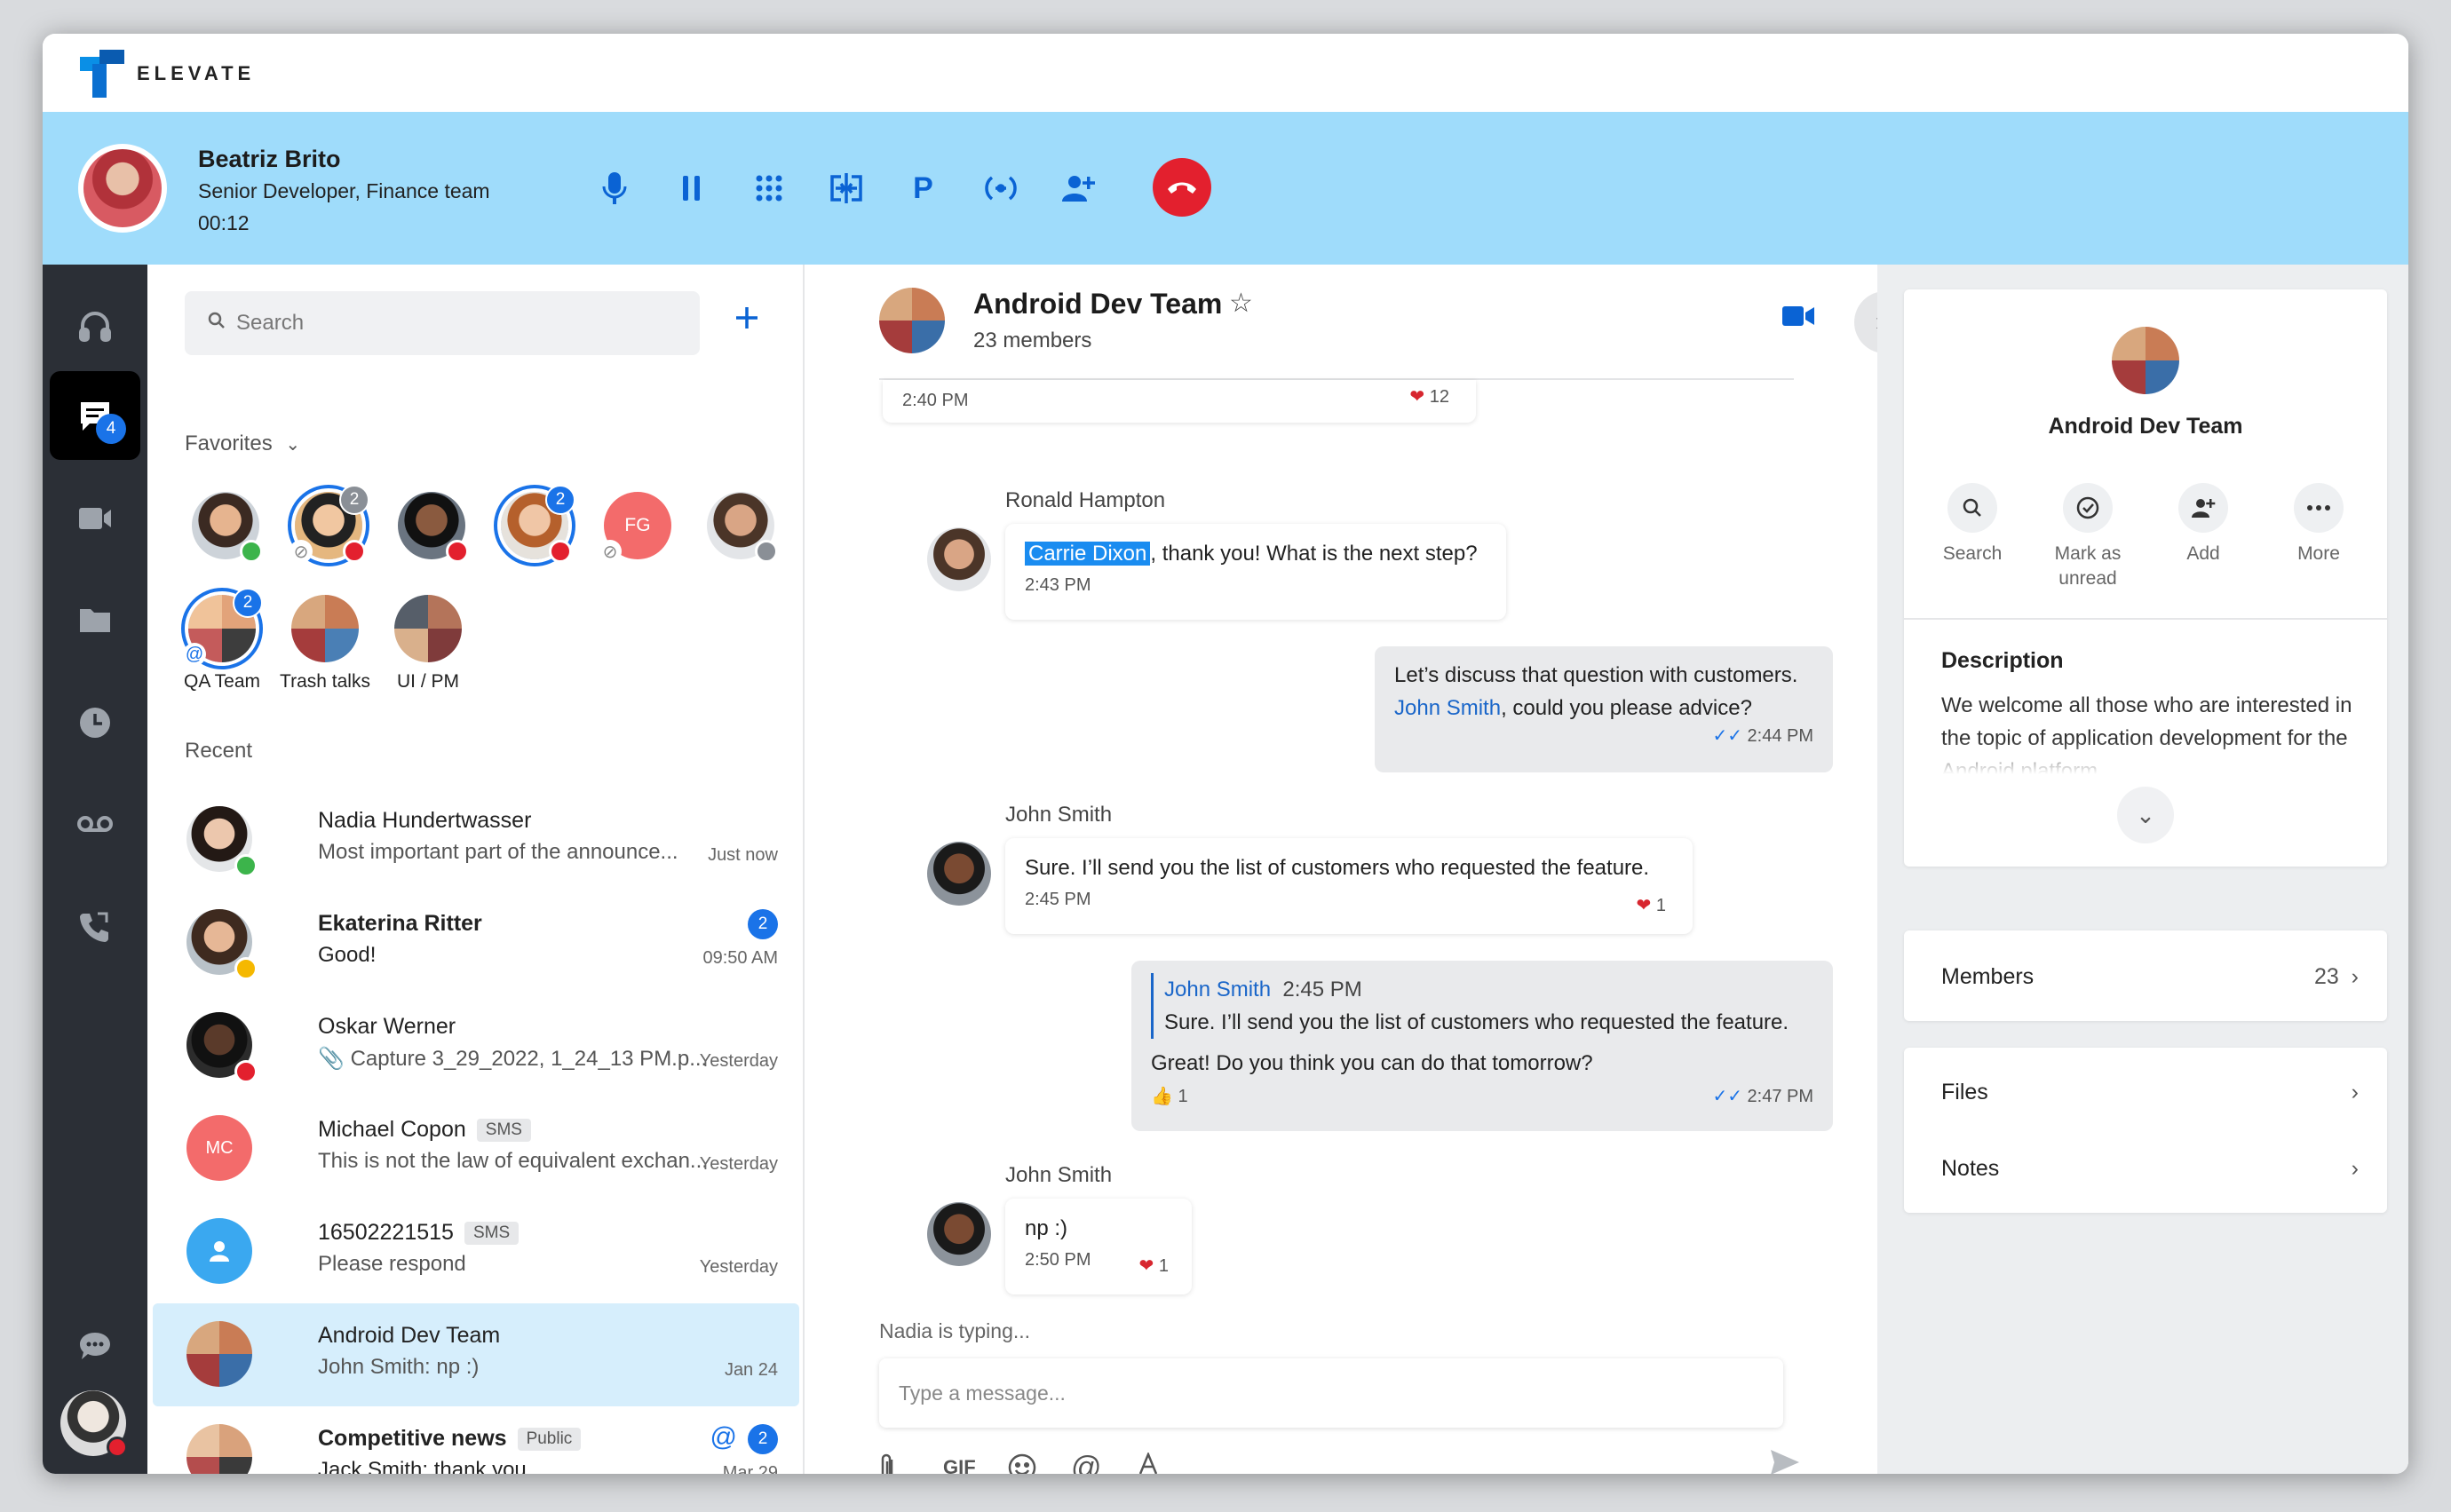  What do you see at coordinates (95, 619) in the screenshot?
I see `rail-files` at bounding box center [95, 619].